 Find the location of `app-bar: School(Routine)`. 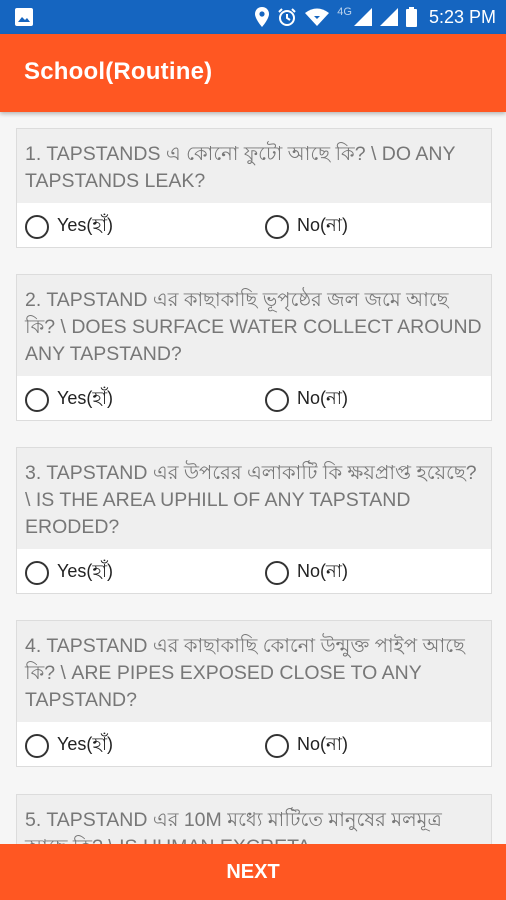

app-bar: School(Routine) is located at coordinates (253, 73).